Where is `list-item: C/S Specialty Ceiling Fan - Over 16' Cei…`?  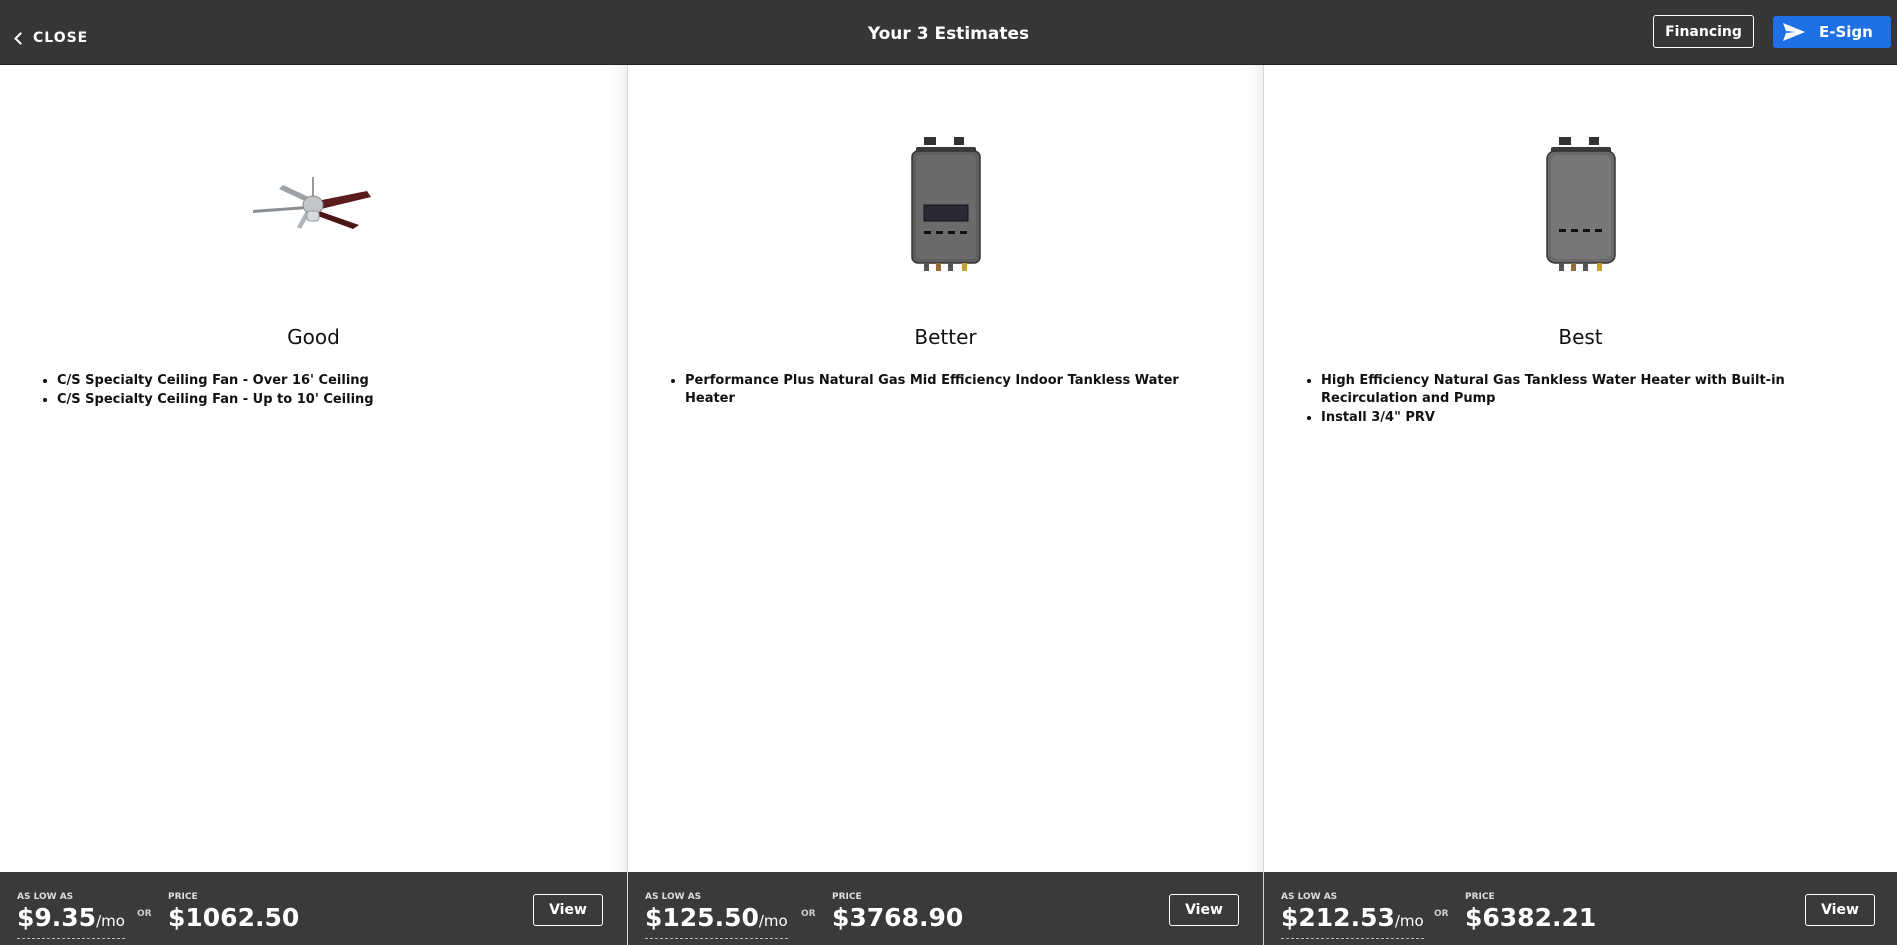
list-item: C/S Specialty Ceiling Fan - Over 16' Cei… is located at coordinates (327, 381).